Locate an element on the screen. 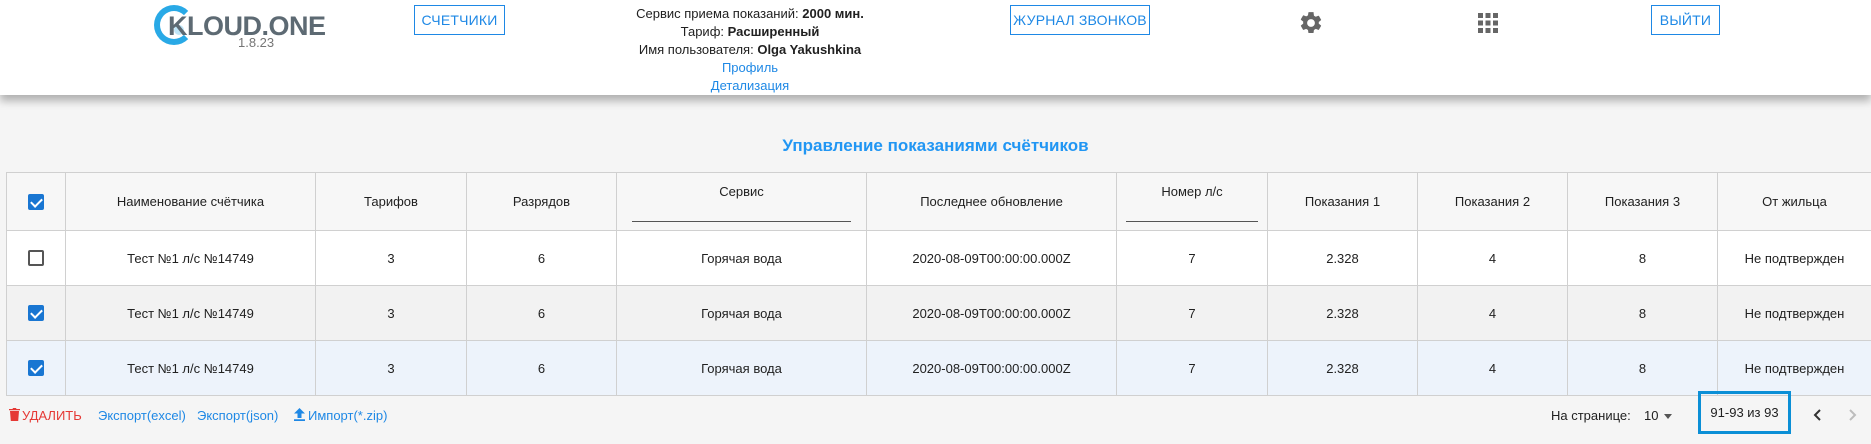  user-name: Olga Yakushkina is located at coordinates (809, 49).